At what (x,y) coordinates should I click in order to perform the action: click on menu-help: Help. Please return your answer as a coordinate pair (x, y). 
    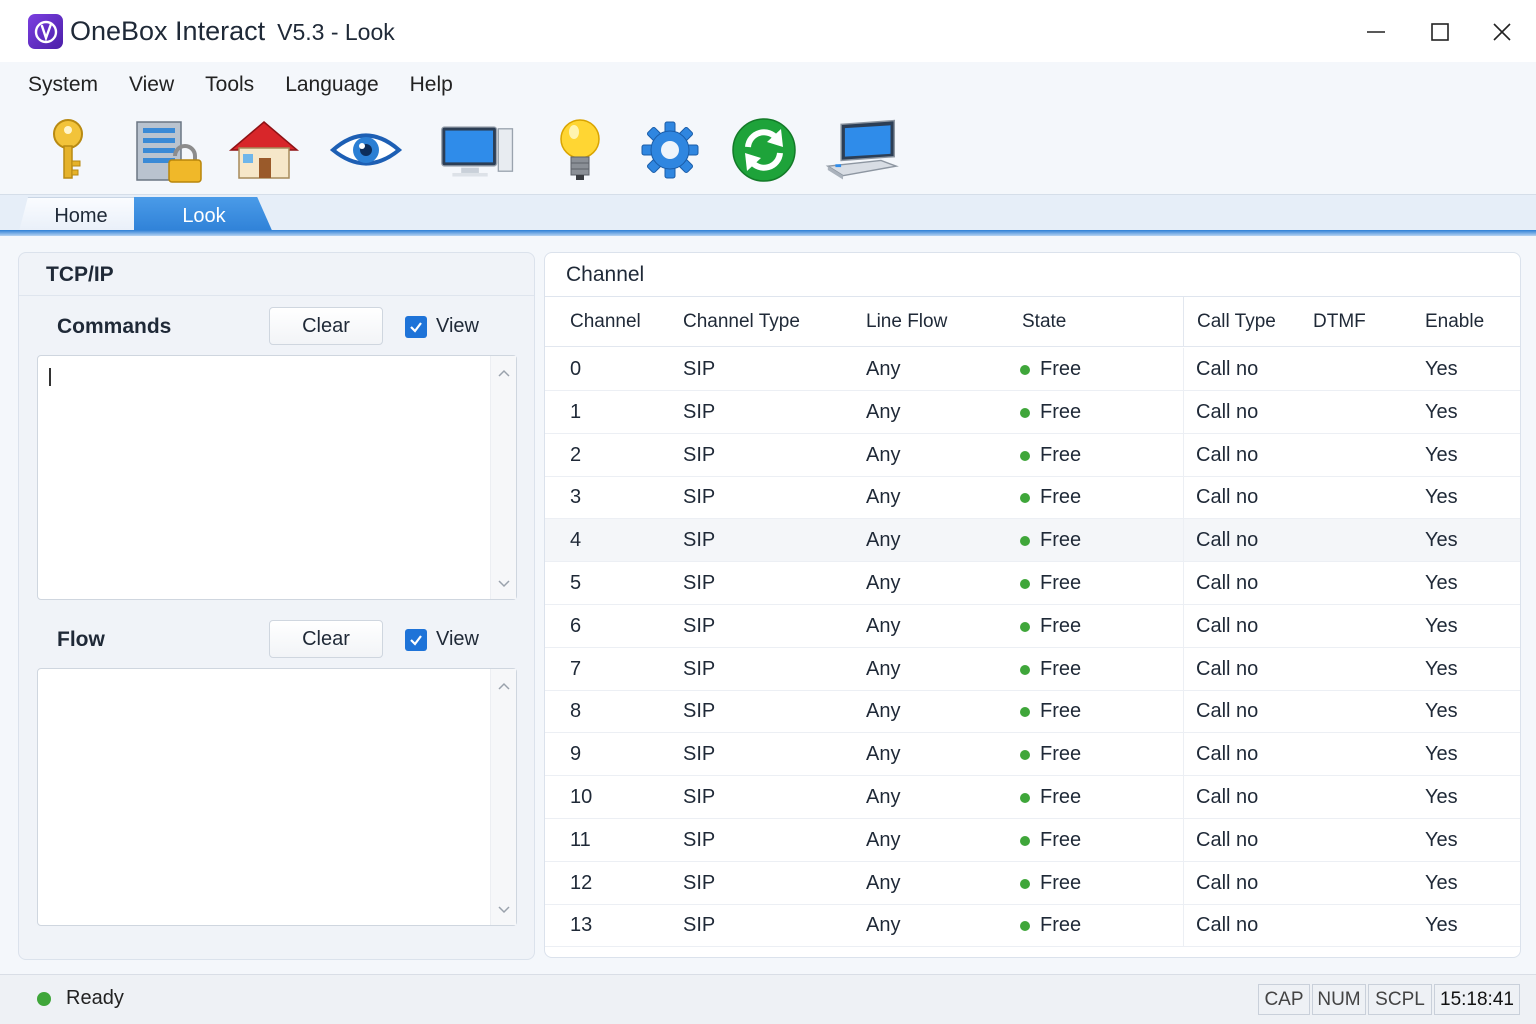
    Looking at the image, I should click on (431, 85).